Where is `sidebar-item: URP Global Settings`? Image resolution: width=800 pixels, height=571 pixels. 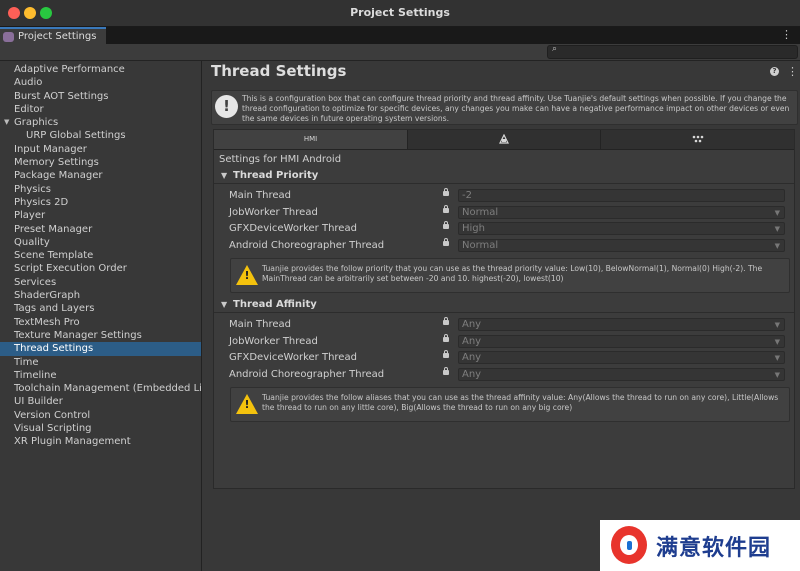
sidebar-item: URP Global Settings is located at coordinates (100, 135).